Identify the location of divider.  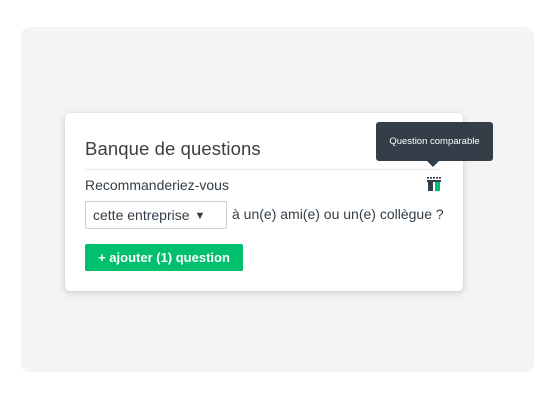
(263, 169).